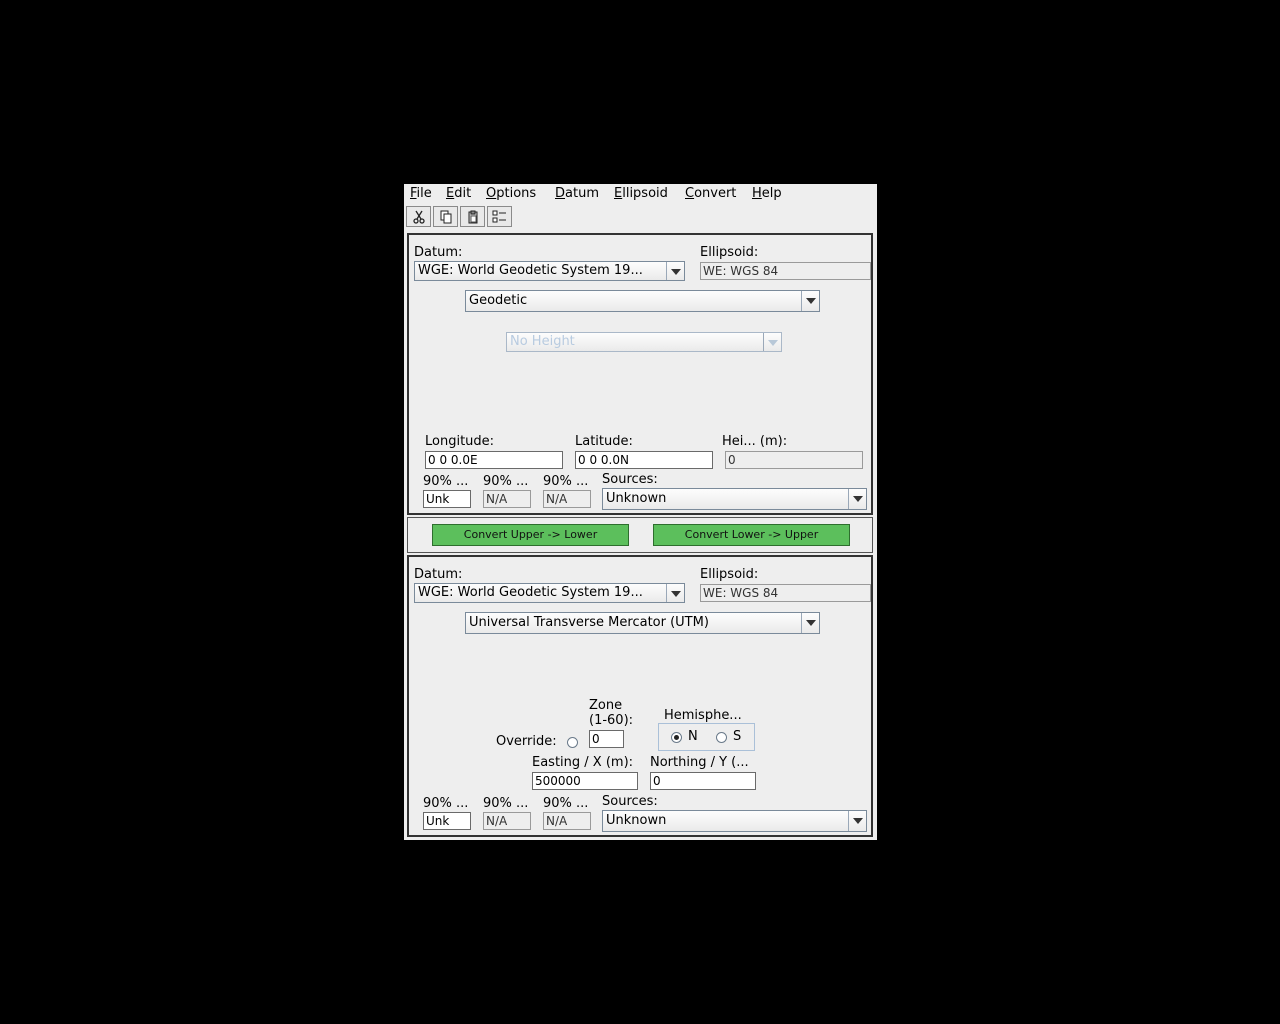 The image size is (1280, 1024). Describe the element at coordinates (785, 271) in the screenshot. I see `upper-ellipsoid-field: WE: WGS 84` at that location.